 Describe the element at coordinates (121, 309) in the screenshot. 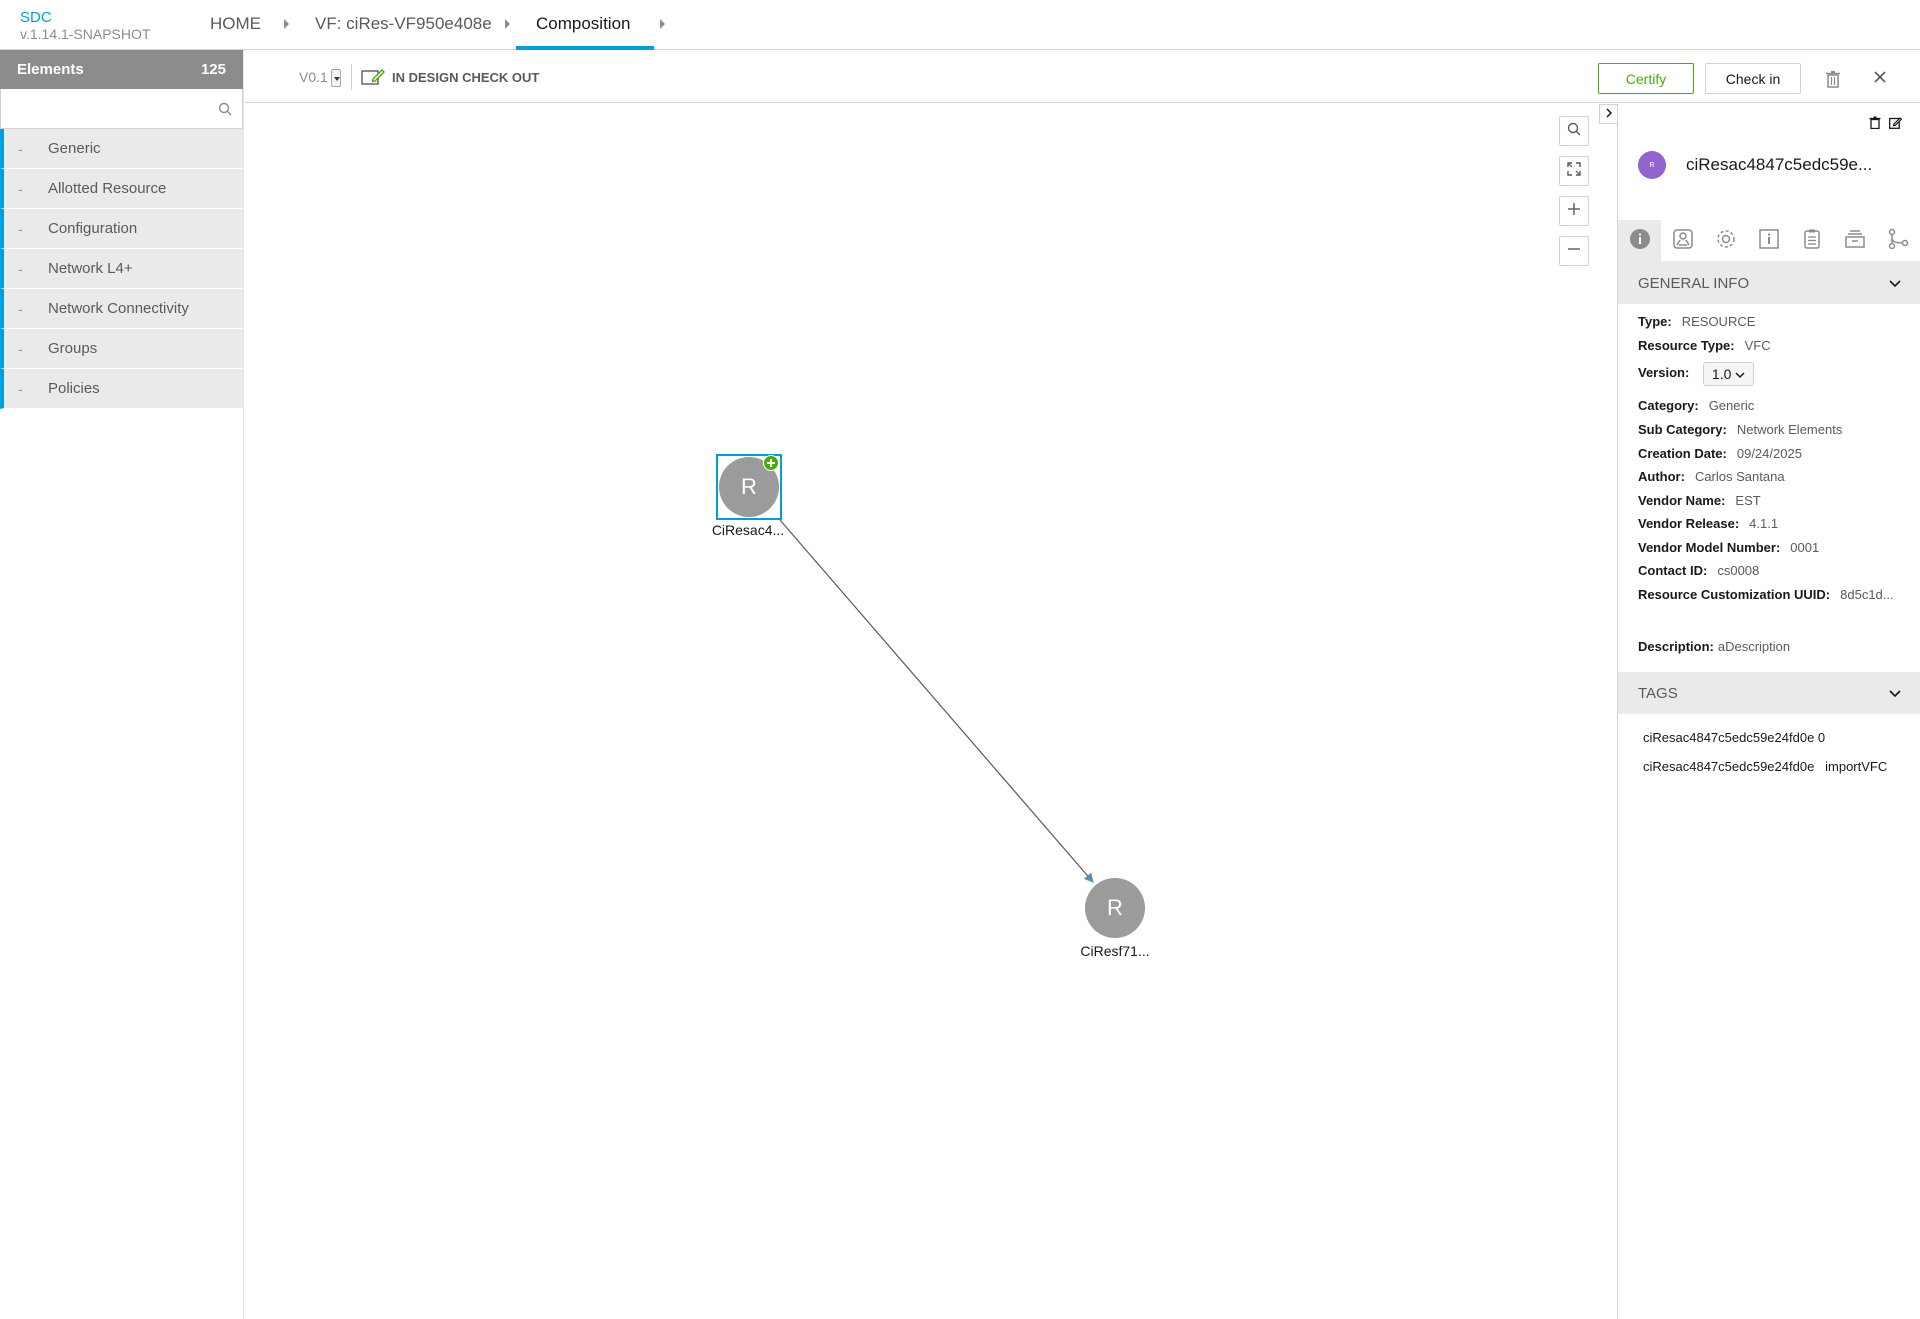

I see `palette-group-network-connectivity: - Network Connectivity` at that location.